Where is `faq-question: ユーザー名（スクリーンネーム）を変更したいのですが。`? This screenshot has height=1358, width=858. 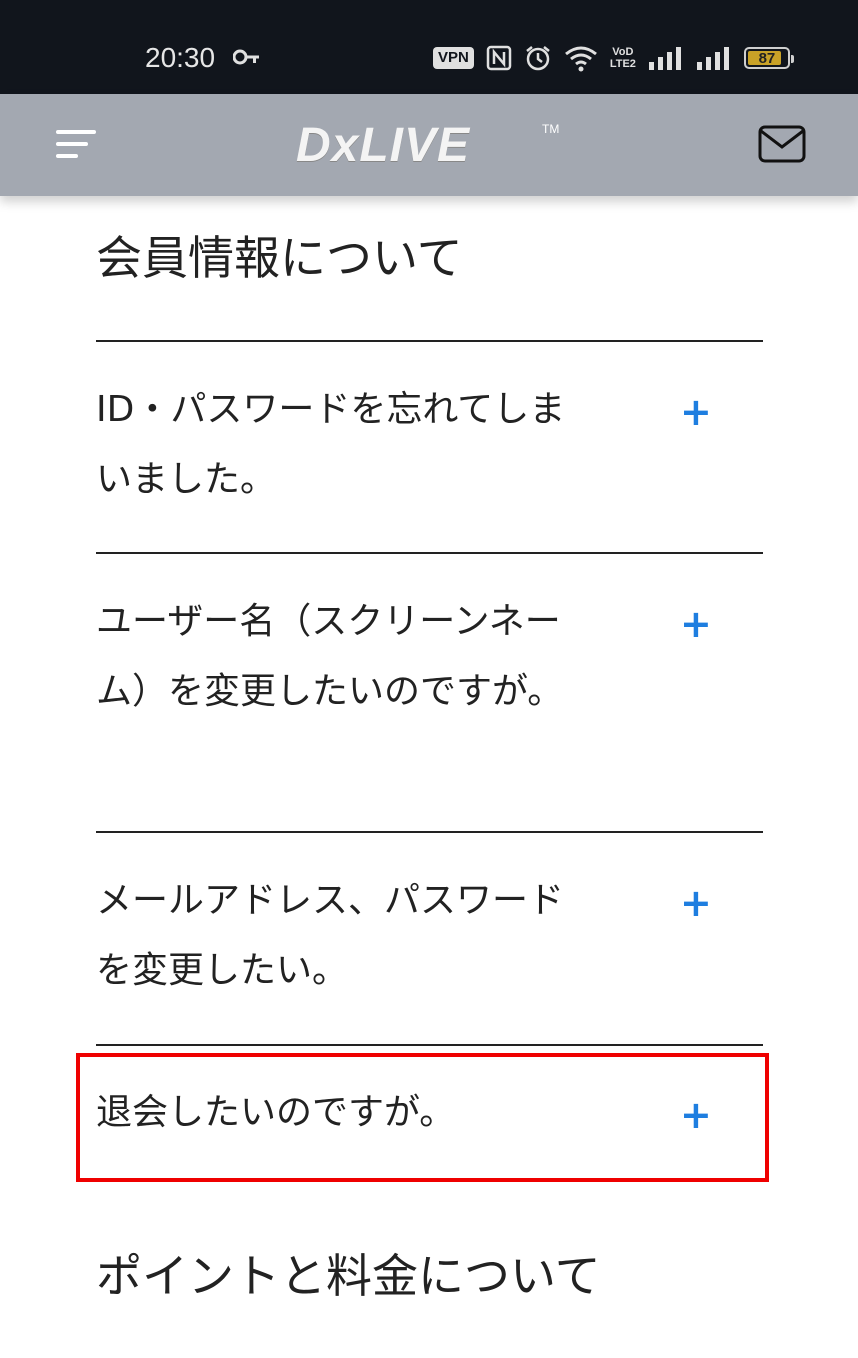 faq-question: ユーザー名（スクリーンネーム）を変更したいのですが。 is located at coordinates (346, 657).